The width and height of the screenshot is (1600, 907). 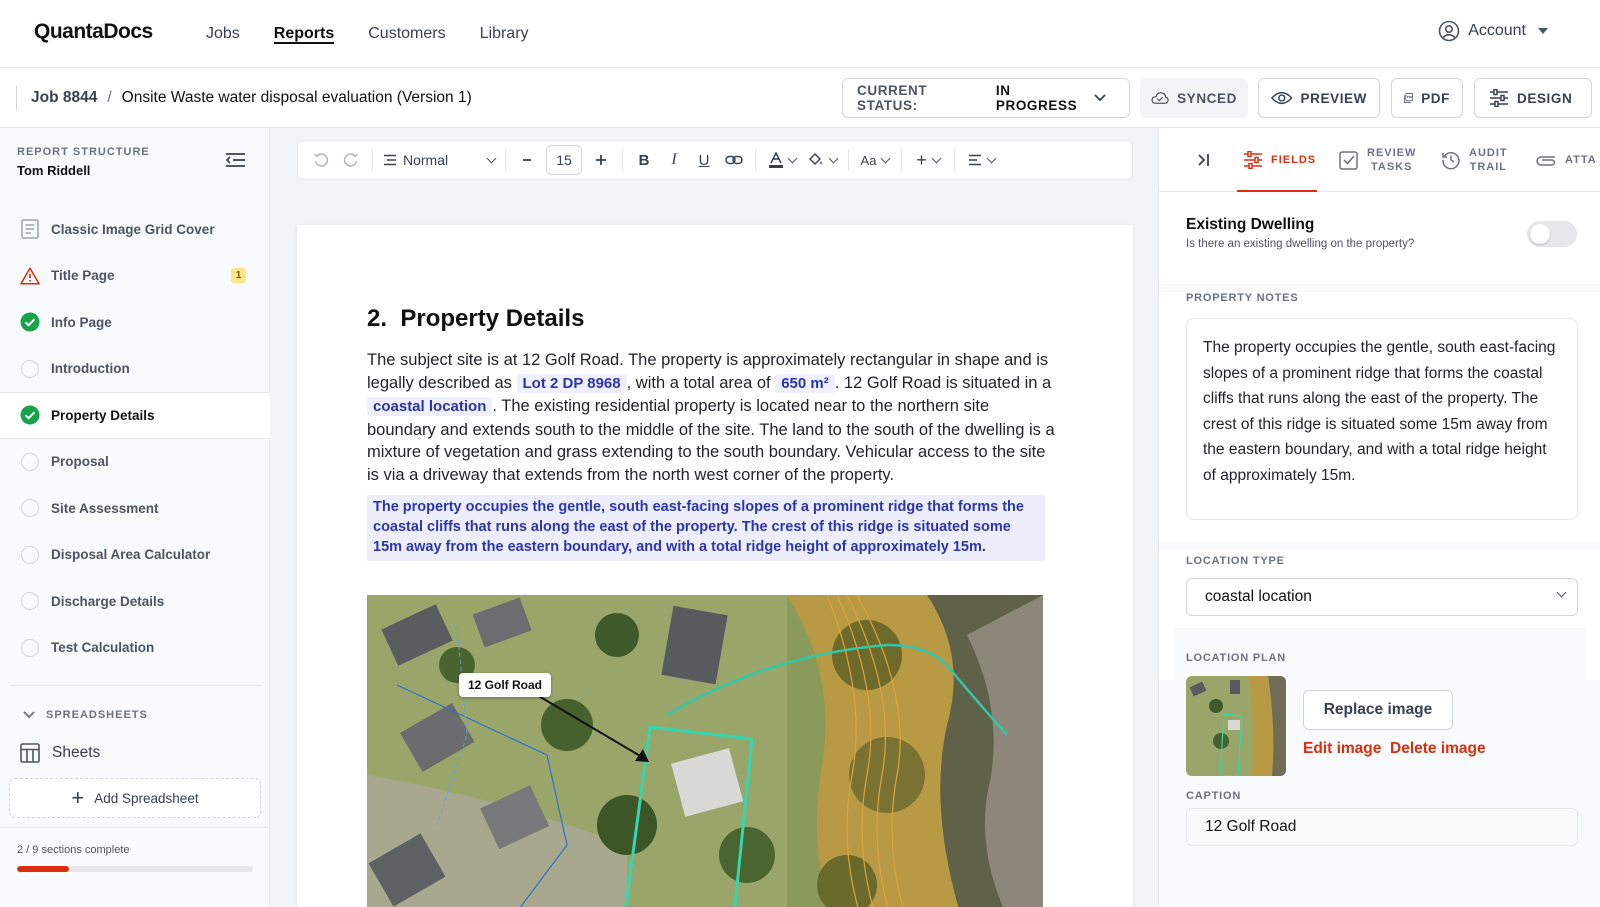 What do you see at coordinates (734, 160) in the screenshot?
I see `link-button` at bounding box center [734, 160].